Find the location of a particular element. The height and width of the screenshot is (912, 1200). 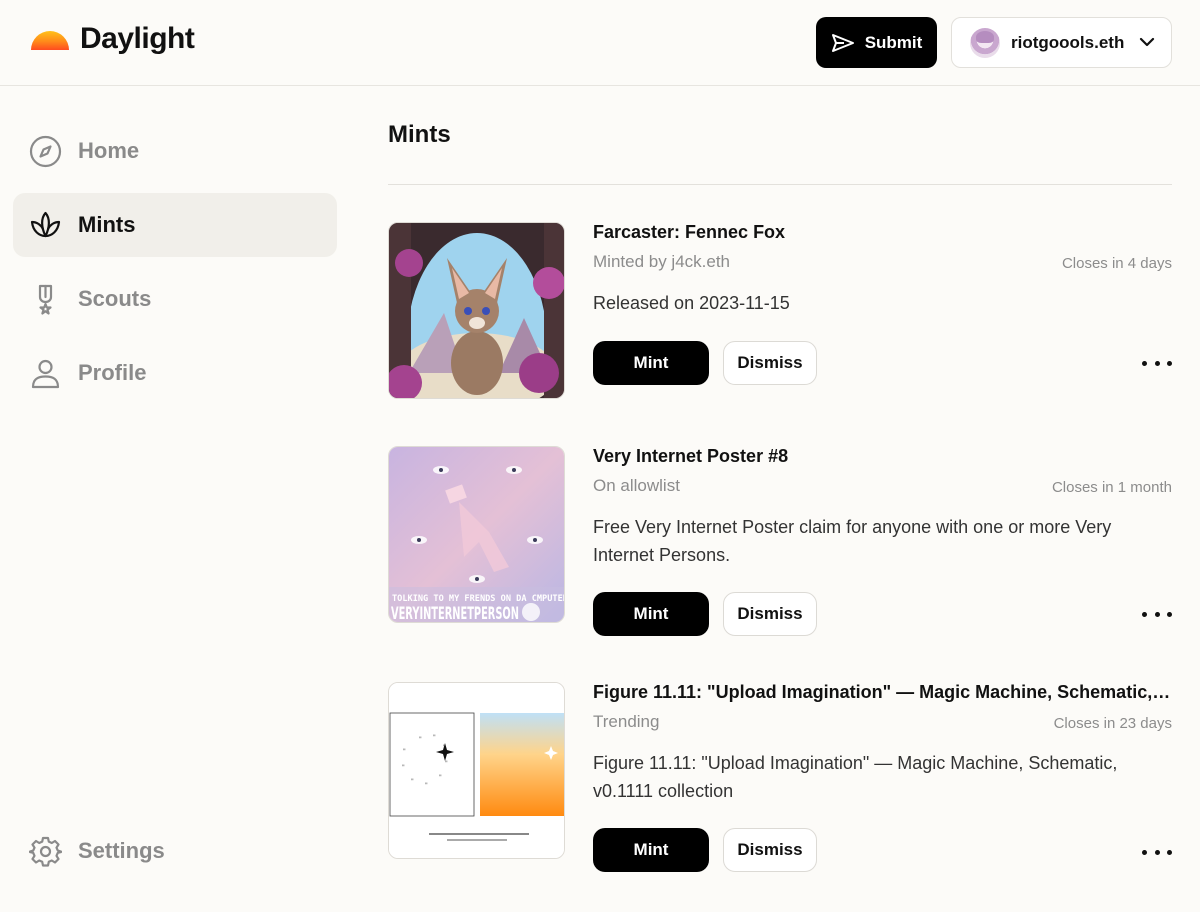

account-menu-button: riotgoools.eth is located at coordinates (1061, 42).